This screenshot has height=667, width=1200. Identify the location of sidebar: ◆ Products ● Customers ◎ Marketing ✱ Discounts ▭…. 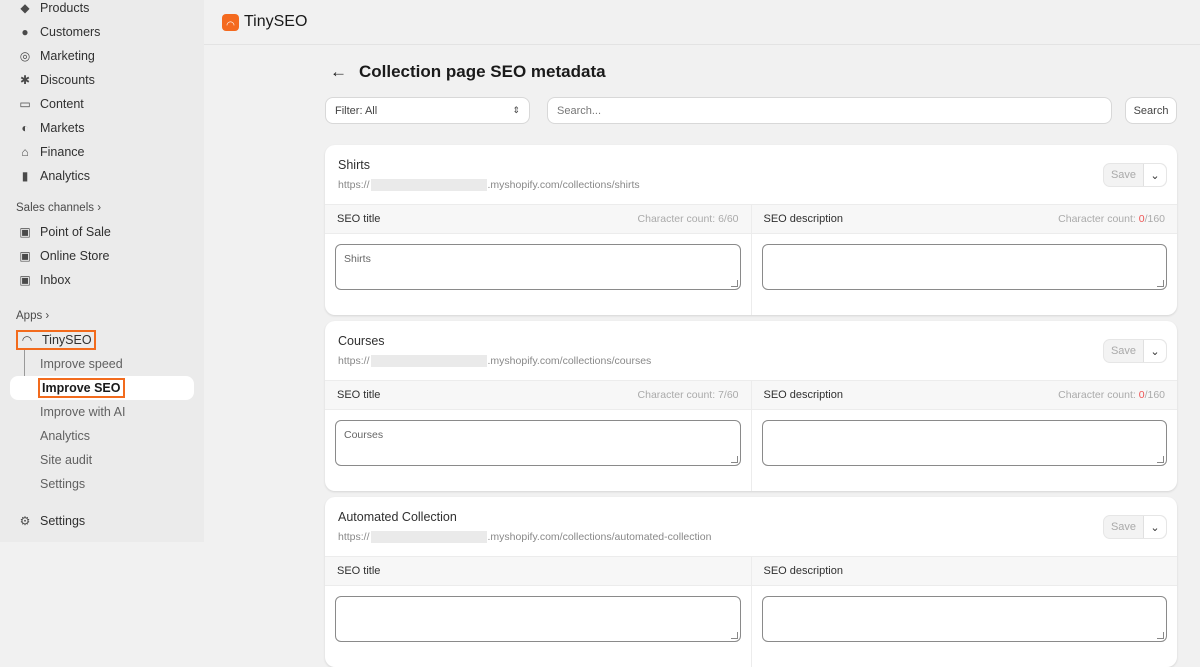
(102, 271).